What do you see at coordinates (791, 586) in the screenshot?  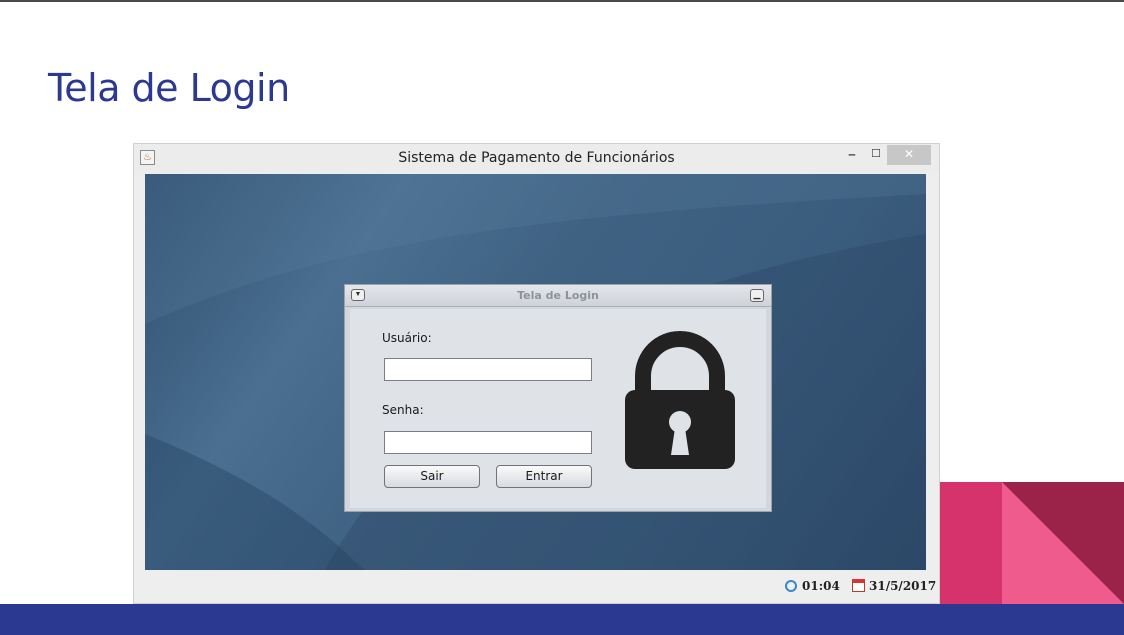 I see `clock-icon` at bounding box center [791, 586].